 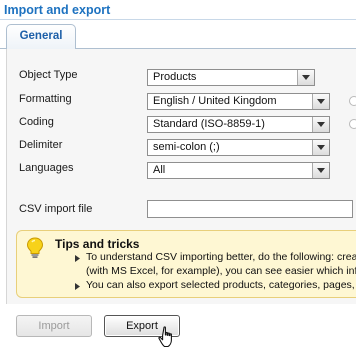 What do you see at coordinates (209, 124) in the screenshot?
I see `coding-value: Standard (ISO-8859-1)` at bounding box center [209, 124].